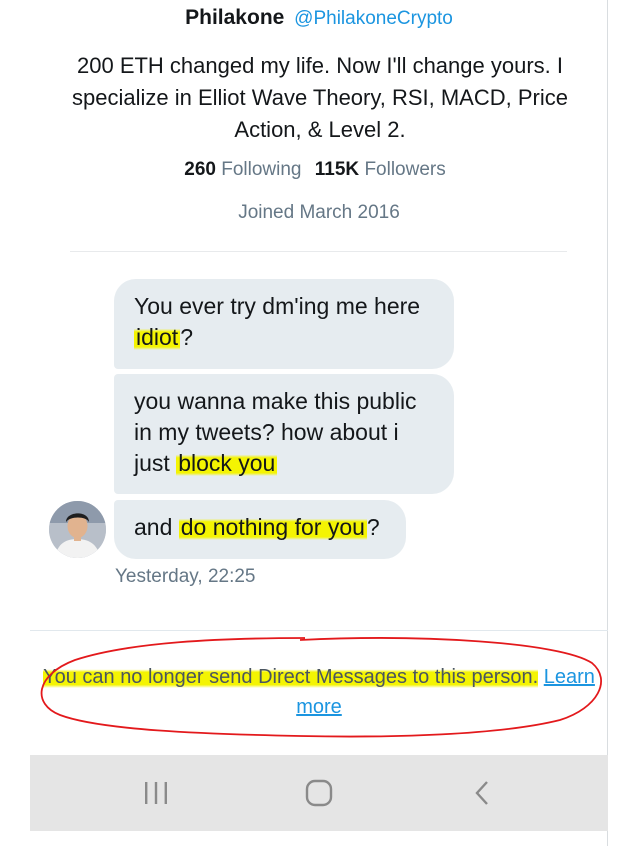 Image resolution: width=639 pixels, height=846 pixels. Describe the element at coordinates (319, 630) in the screenshot. I see `composer-divider` at that location.